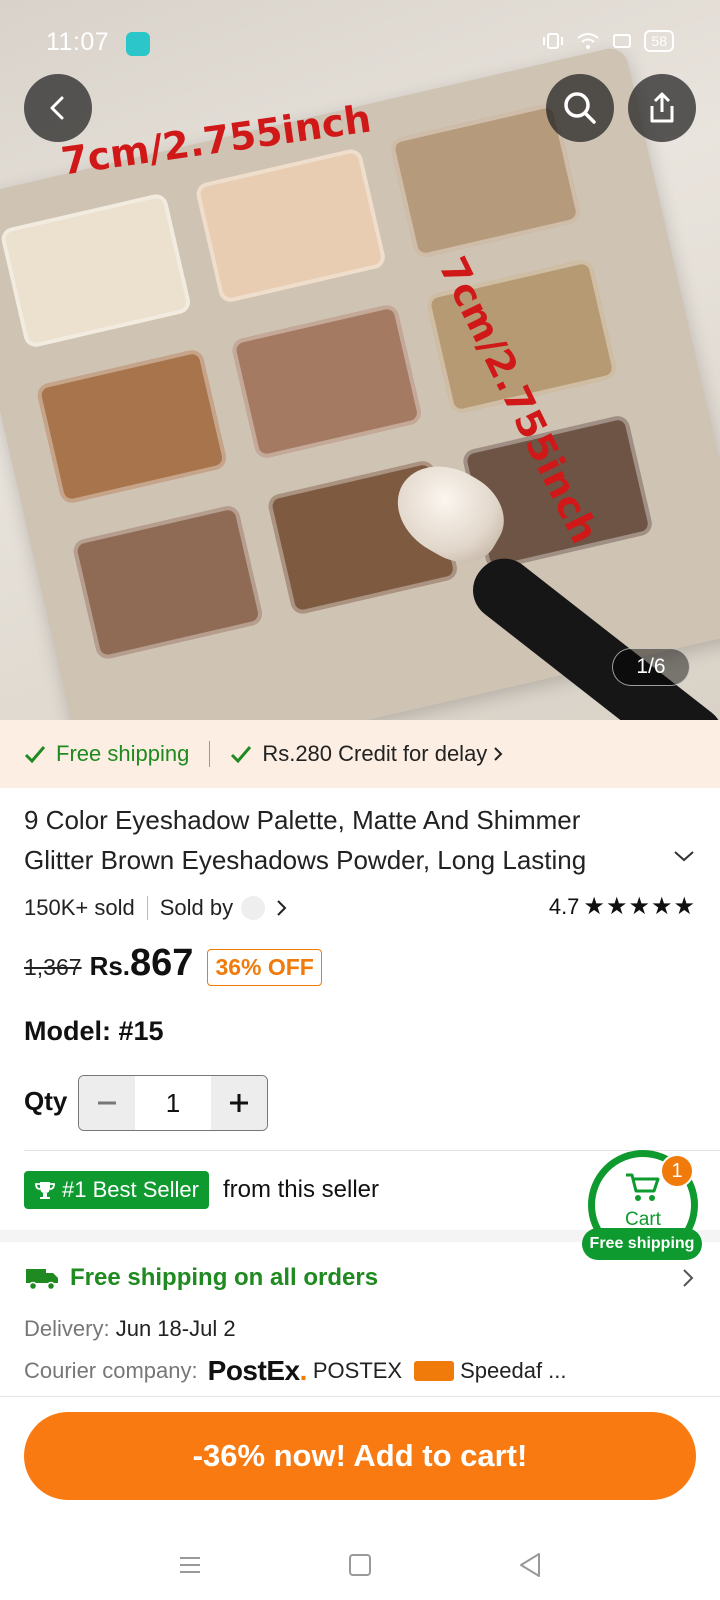  I want to click on cart-icon, so click(643, 1187).